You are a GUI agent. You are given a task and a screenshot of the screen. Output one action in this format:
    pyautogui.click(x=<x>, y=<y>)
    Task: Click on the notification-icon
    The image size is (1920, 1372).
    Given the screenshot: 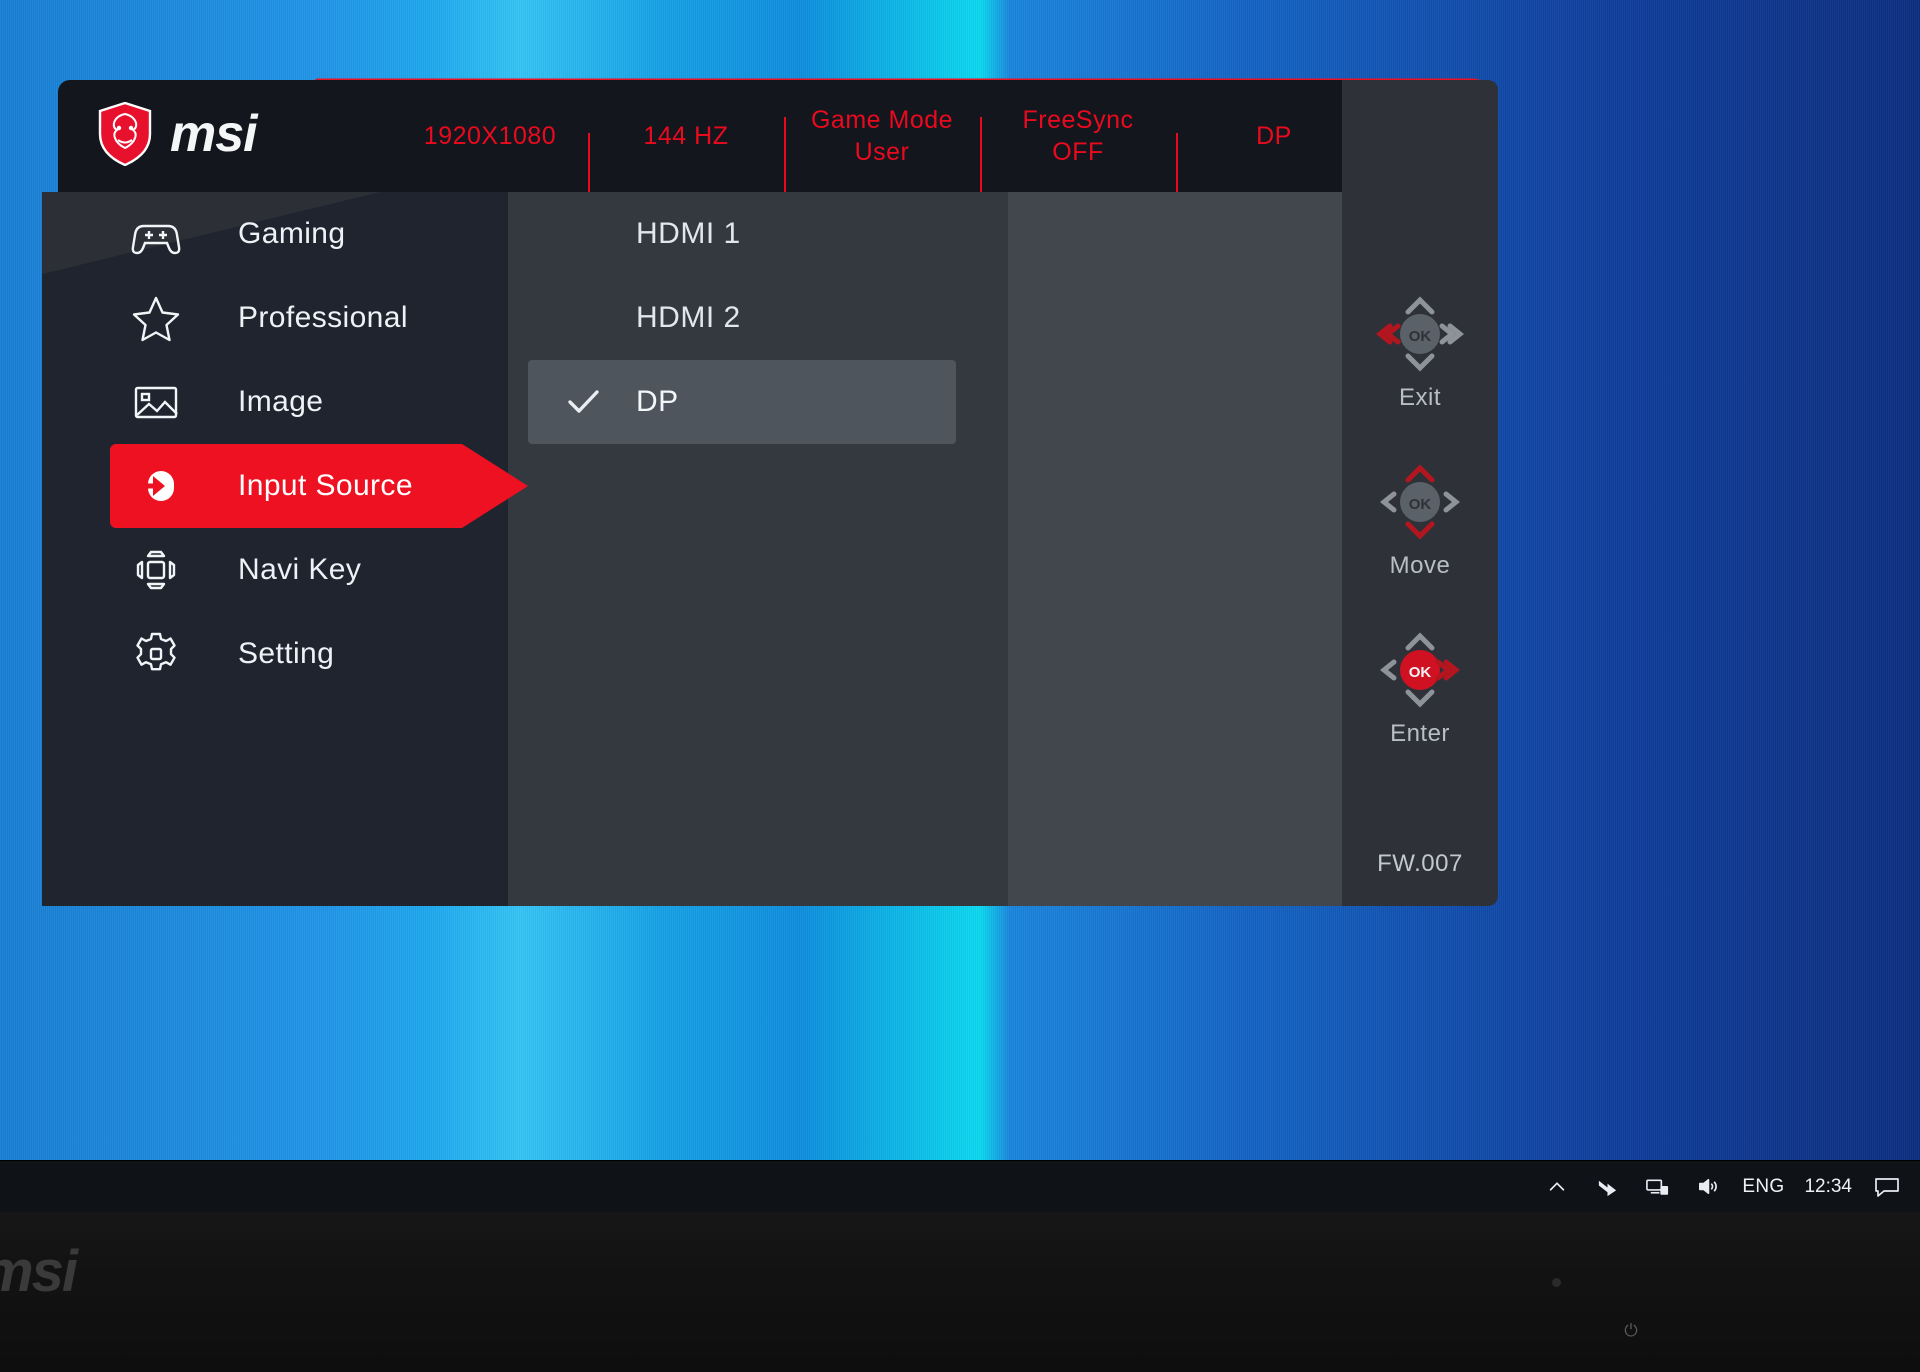 What is the action you would take?
    pyautogui.click(x=1887, y=1187)
    